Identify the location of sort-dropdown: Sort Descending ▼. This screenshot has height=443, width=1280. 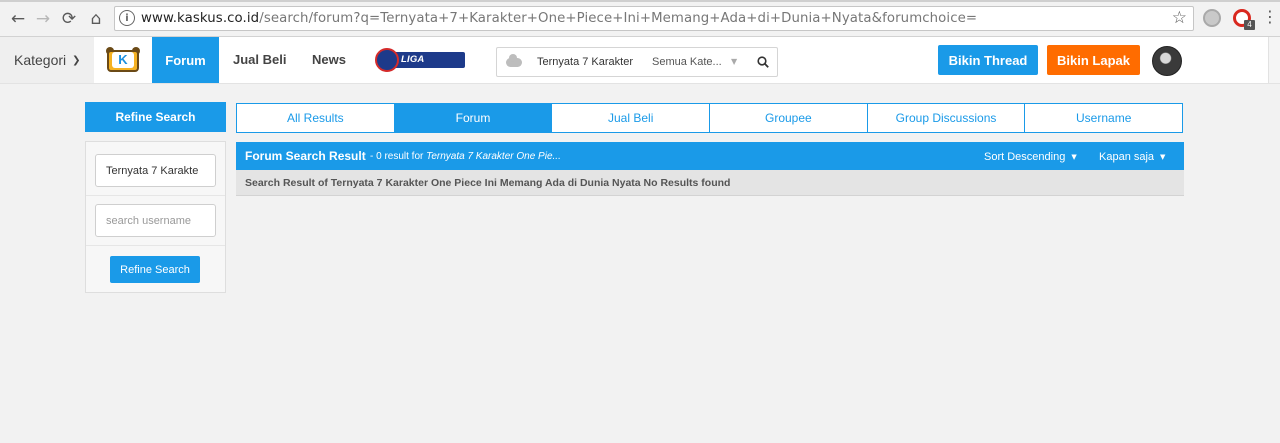
(1030, 157).